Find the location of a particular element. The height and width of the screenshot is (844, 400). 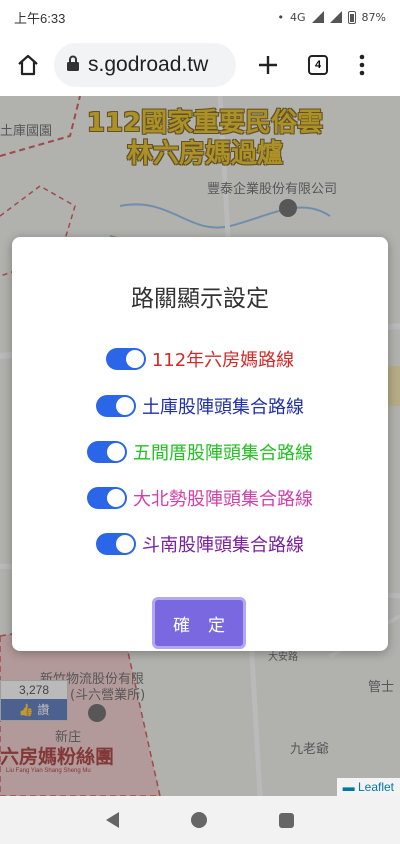

signal-icon is located at coordinates (317, 17).